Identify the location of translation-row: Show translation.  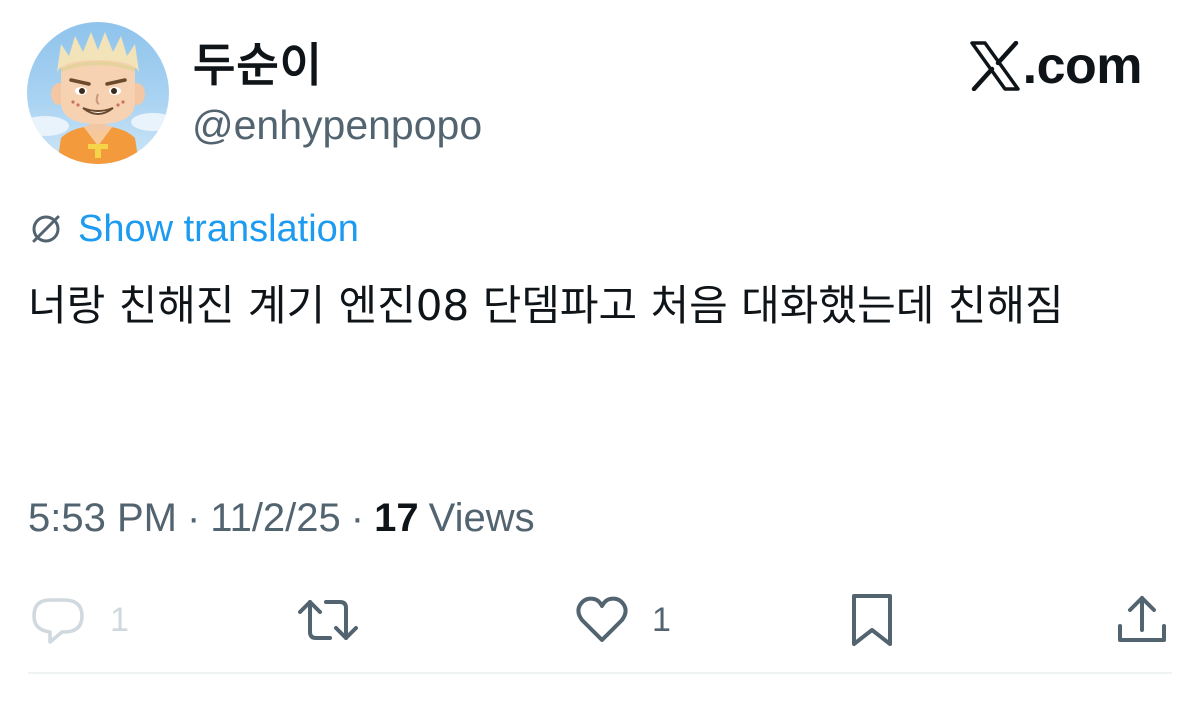
(193, 229).